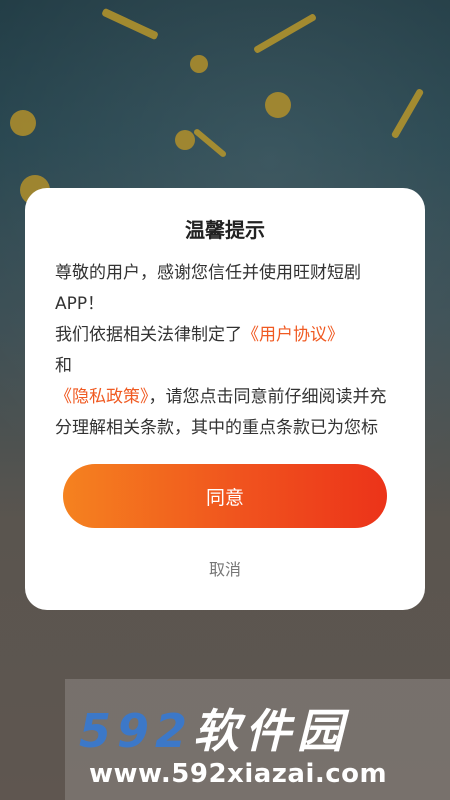  I want to click on agreement-prefix-text: 我们依据相关法律制定了, so click(148, 335).